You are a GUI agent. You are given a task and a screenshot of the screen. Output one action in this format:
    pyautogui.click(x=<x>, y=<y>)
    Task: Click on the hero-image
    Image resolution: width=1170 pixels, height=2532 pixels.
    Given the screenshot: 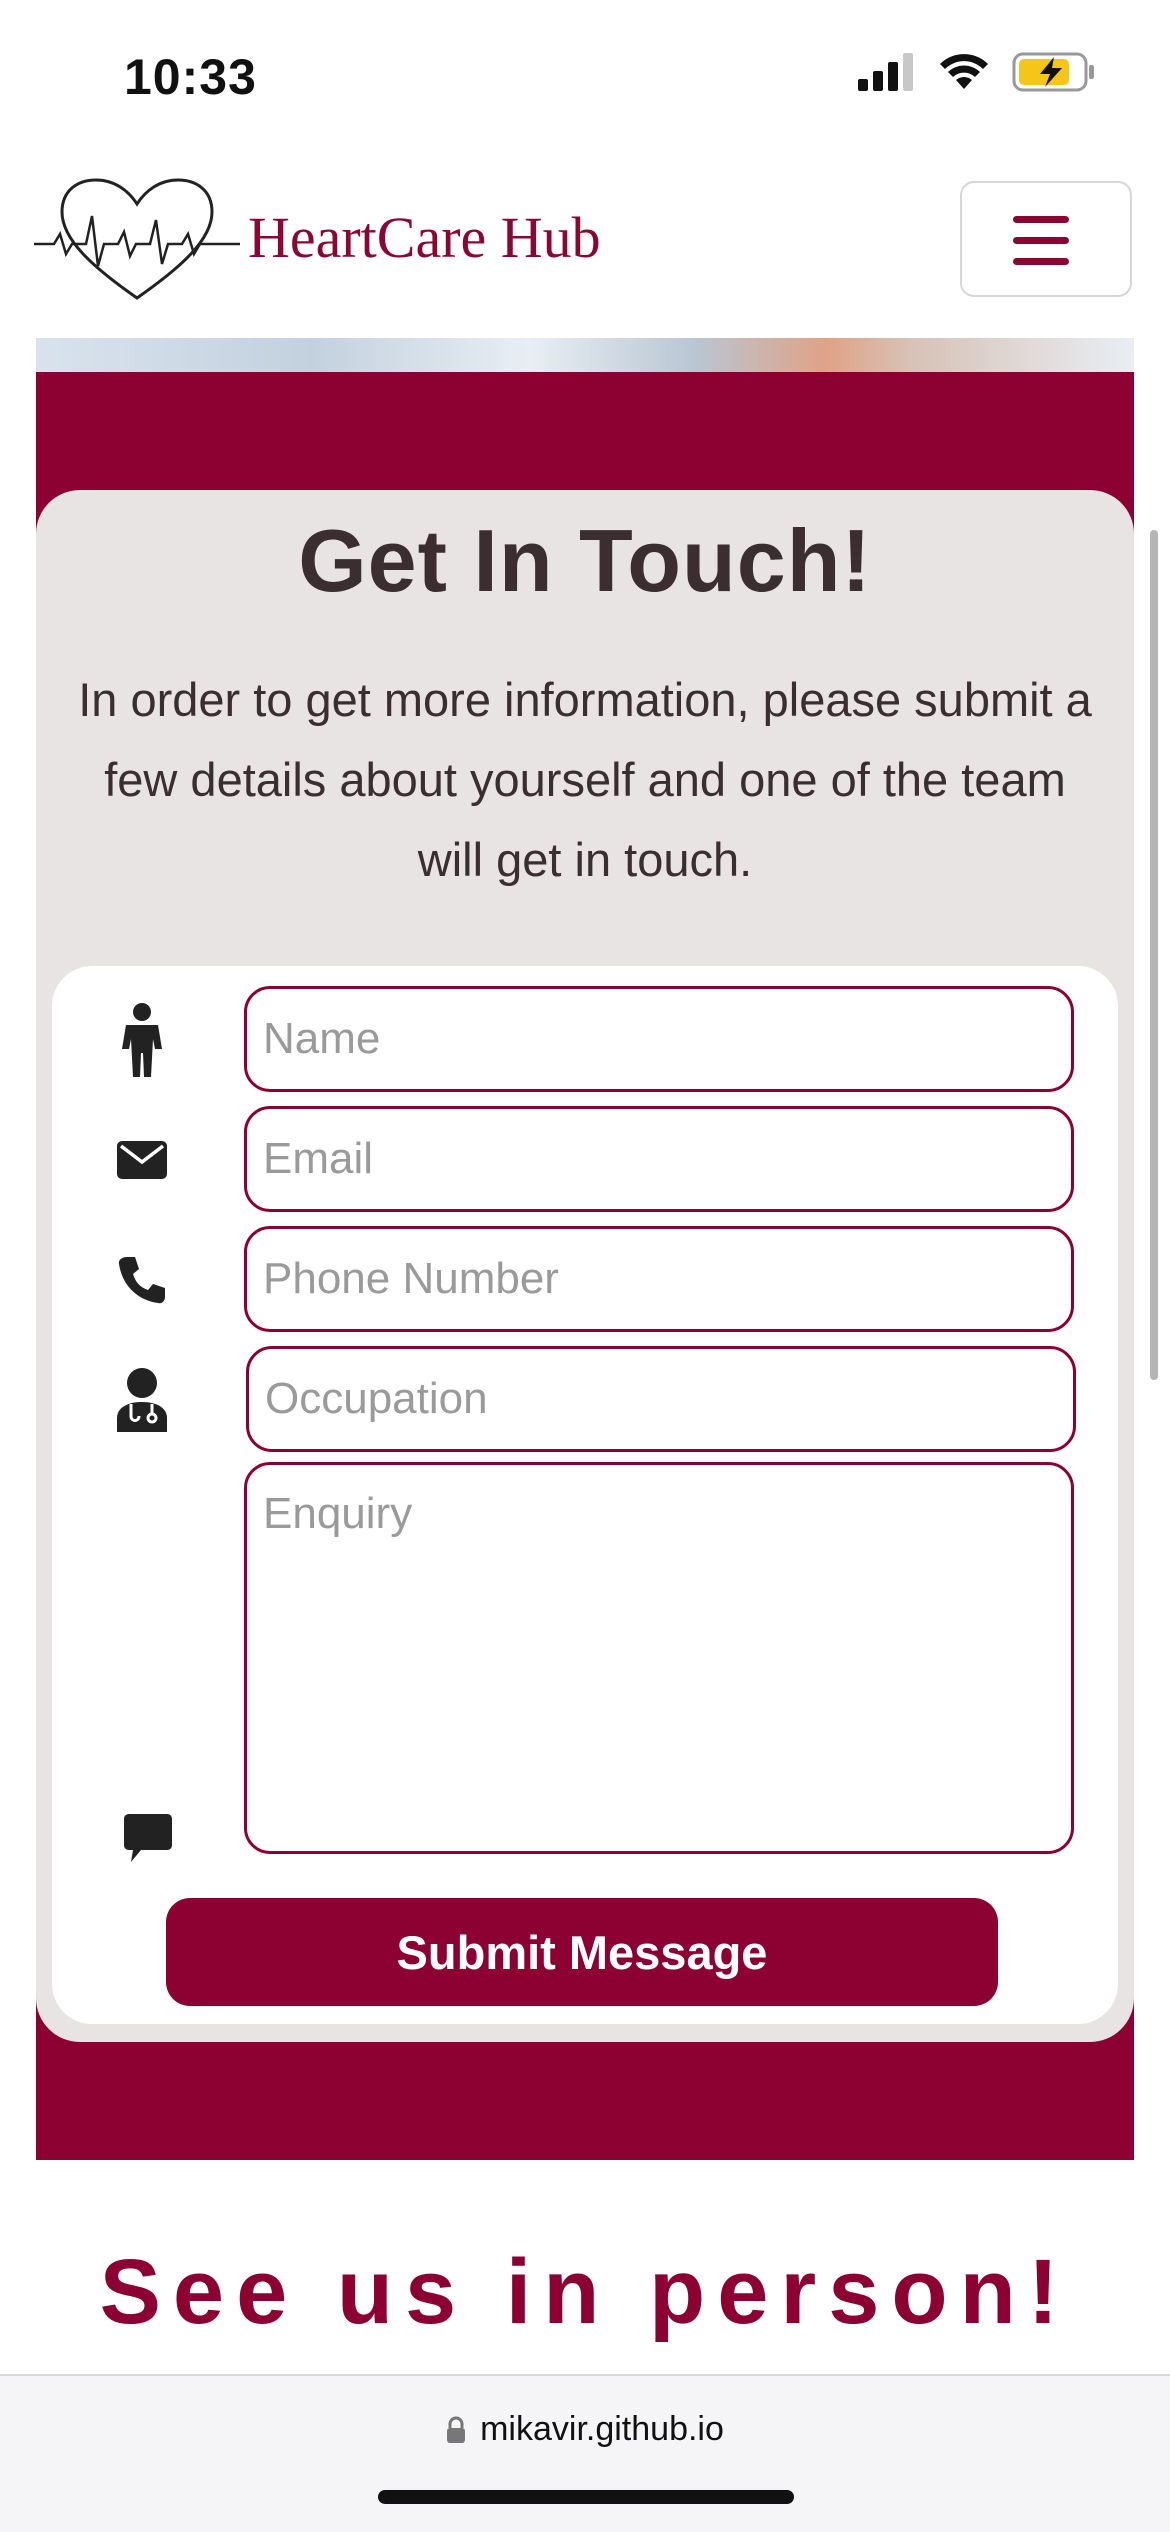 What is the action you would take?
    pyautogui.click(x=585, y=356)
    